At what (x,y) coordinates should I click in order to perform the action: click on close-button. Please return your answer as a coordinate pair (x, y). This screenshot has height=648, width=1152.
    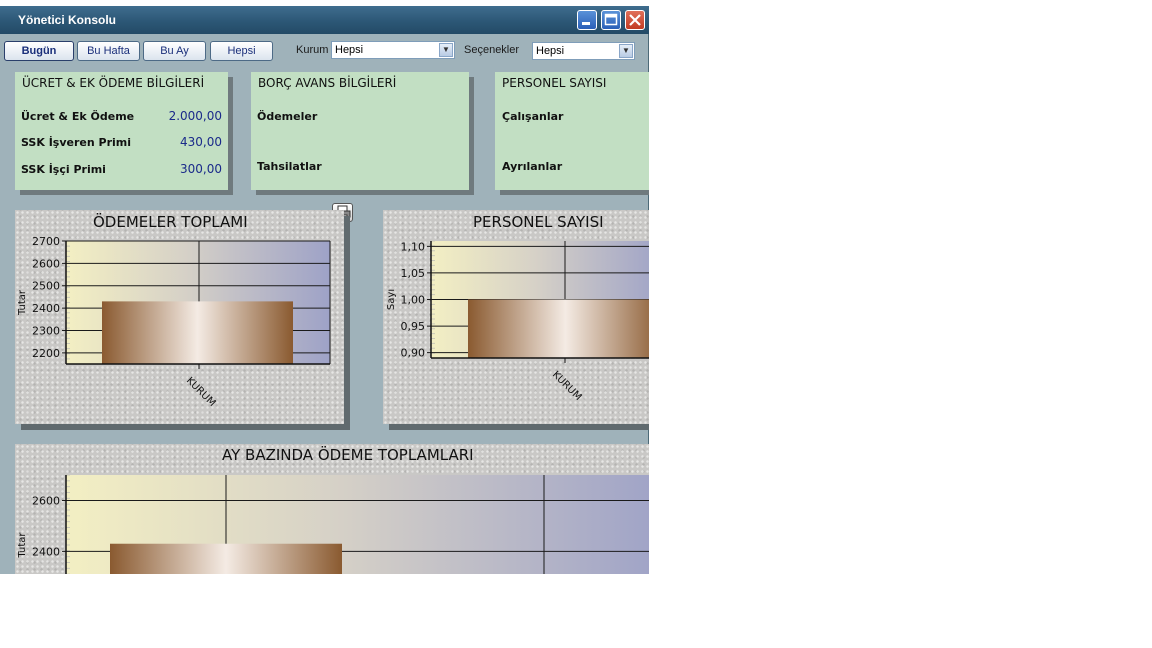
    Looking at the image, I should click on (635, 20).